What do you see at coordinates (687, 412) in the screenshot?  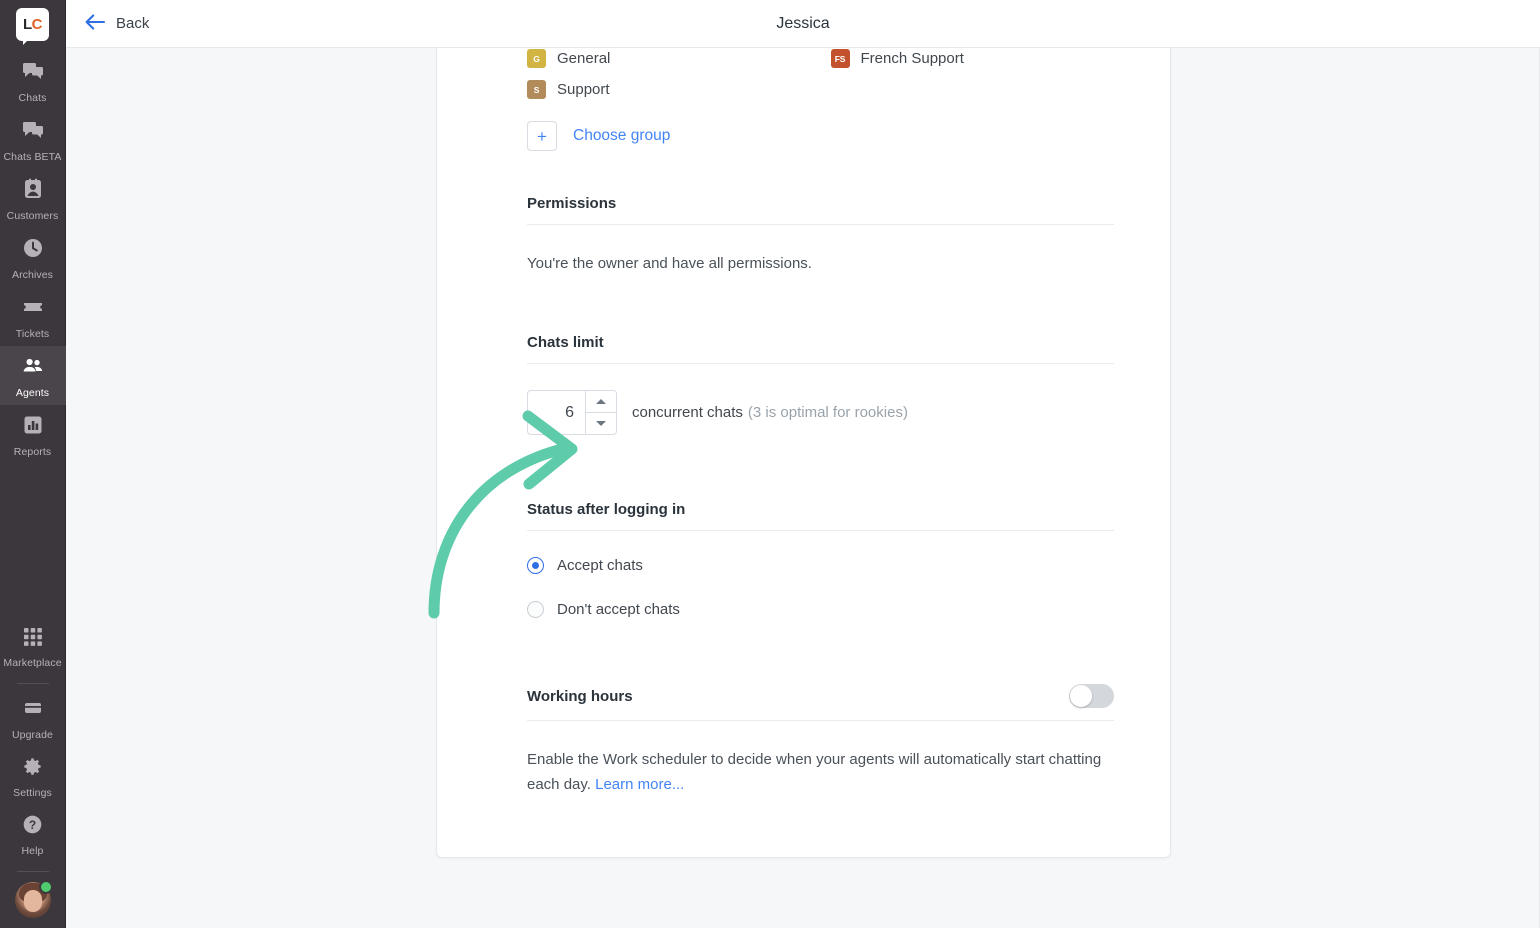 I see `chats-limit-label: concurrent chats` at bounding box center [687, 412].